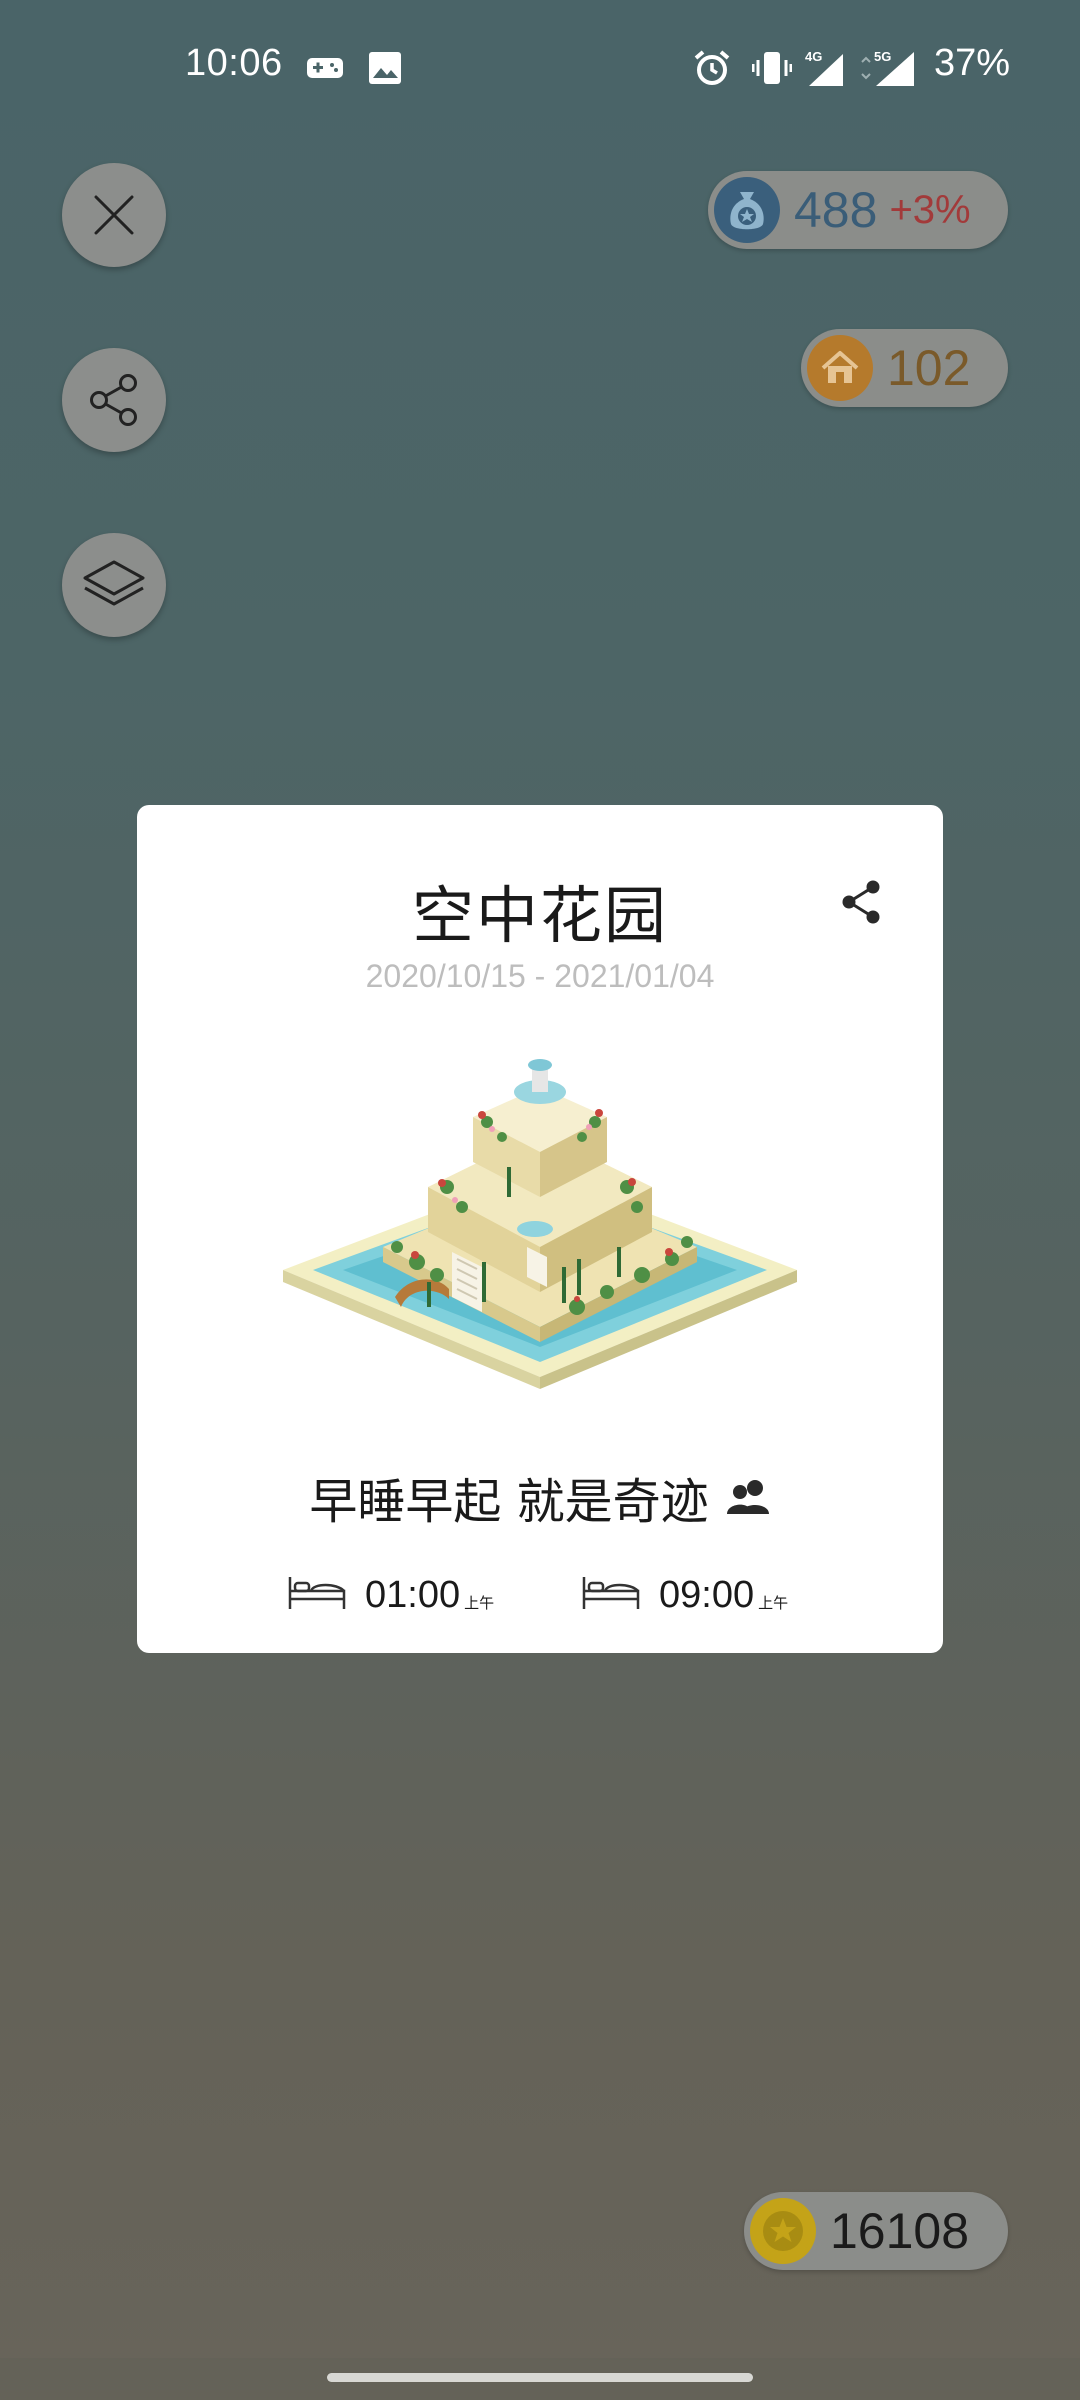  What do you see at coordinates (385, 68) in the screenshot?
I see `image-icon` at bounding box center [385, 68].